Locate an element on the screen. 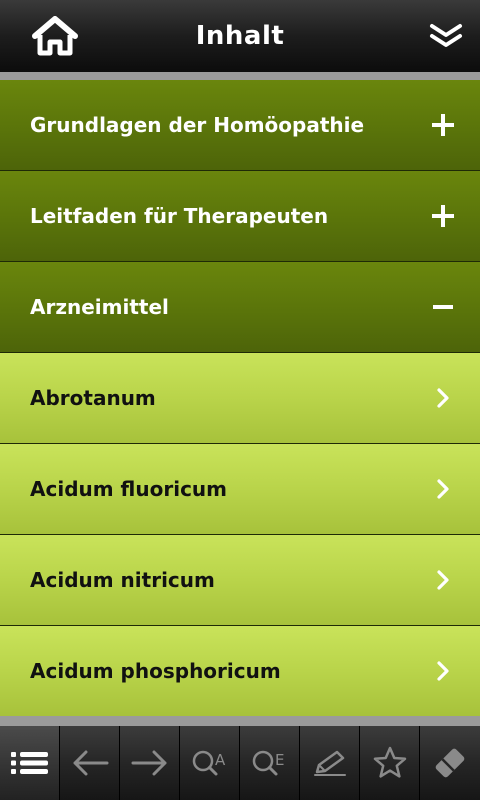 This screenshot has height=800, width=480. section-row: Grundlagen der Homöopathie is located at coordinates (240, 125).